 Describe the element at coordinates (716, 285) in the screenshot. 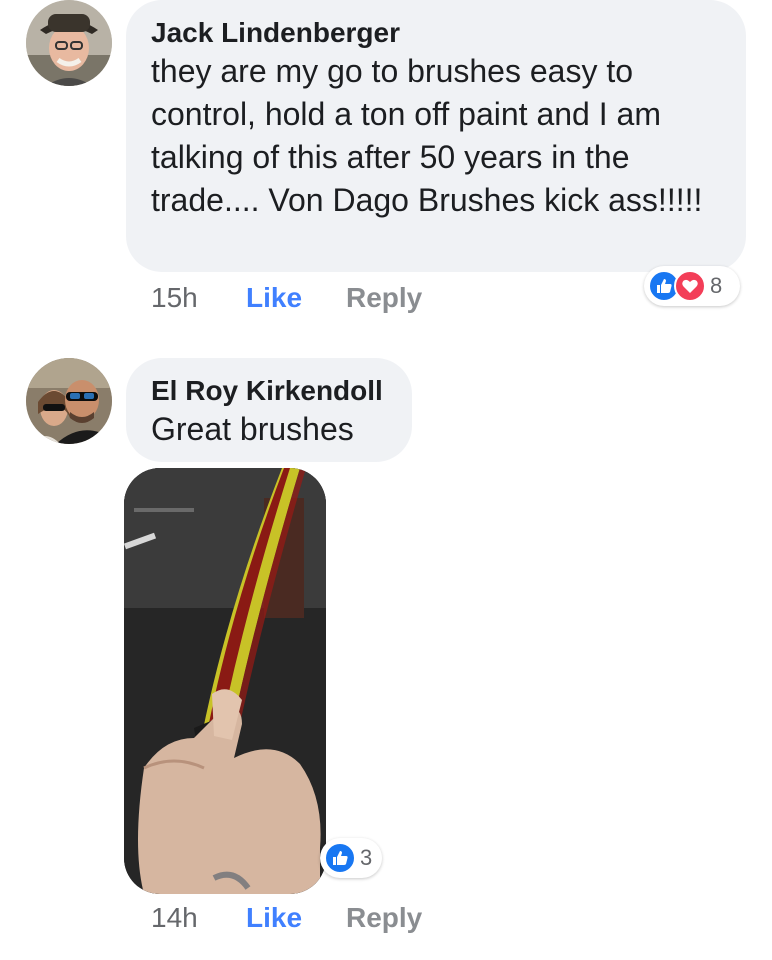

I see `reaction-count: 8` at that location.